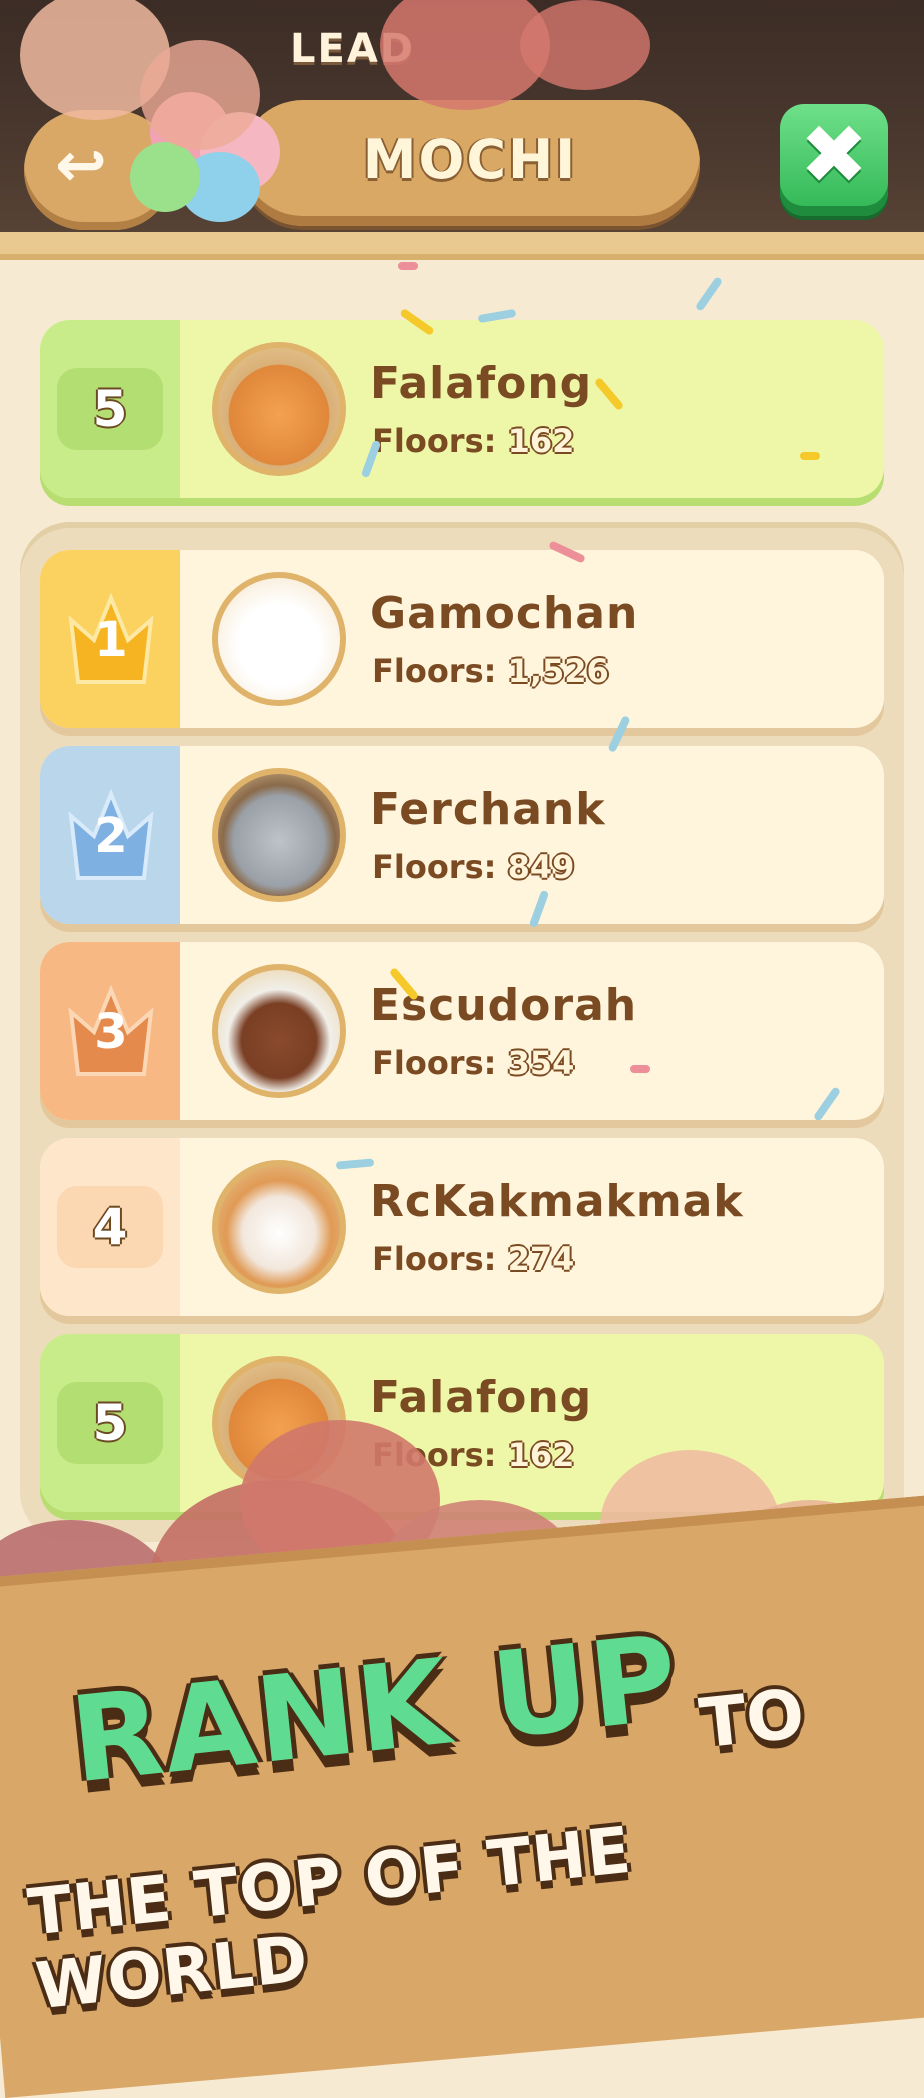  Describe the element at coordinates (81, 164) in the screenshot. I see `back-arrow-icon: ↩` at that location.